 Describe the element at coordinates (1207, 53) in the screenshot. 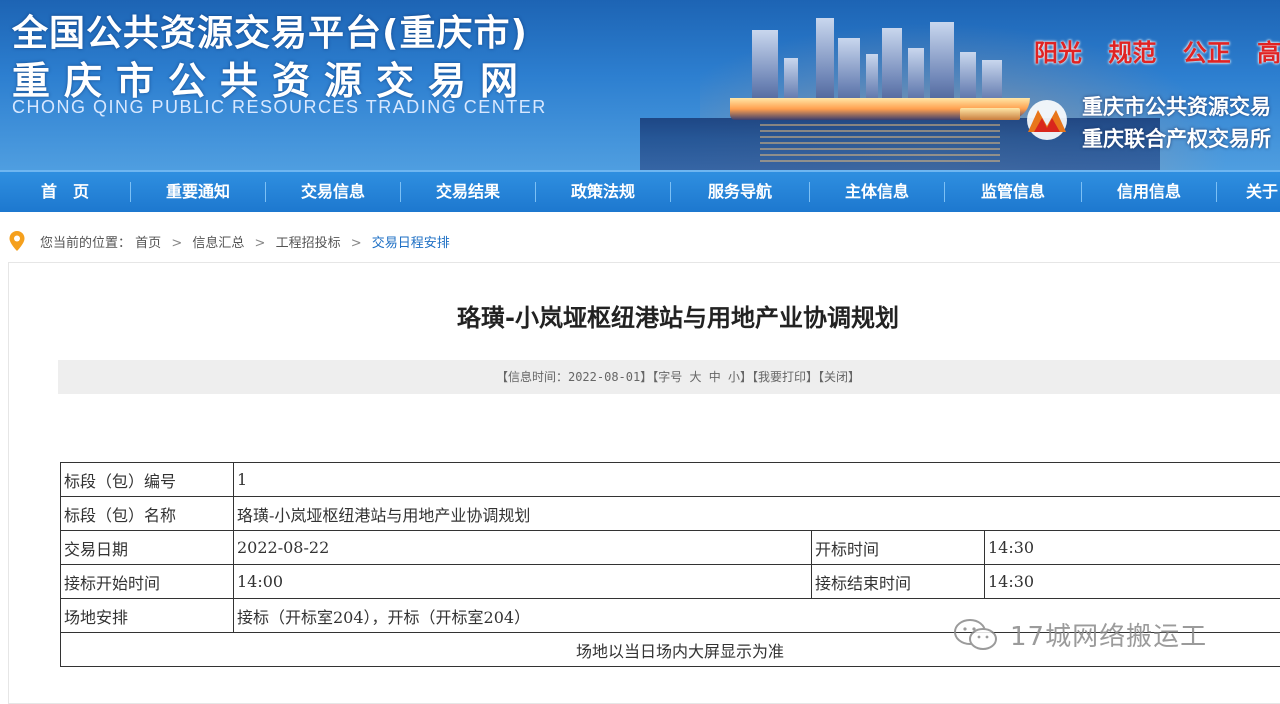

I see `slogan-word: 公正` at that location.